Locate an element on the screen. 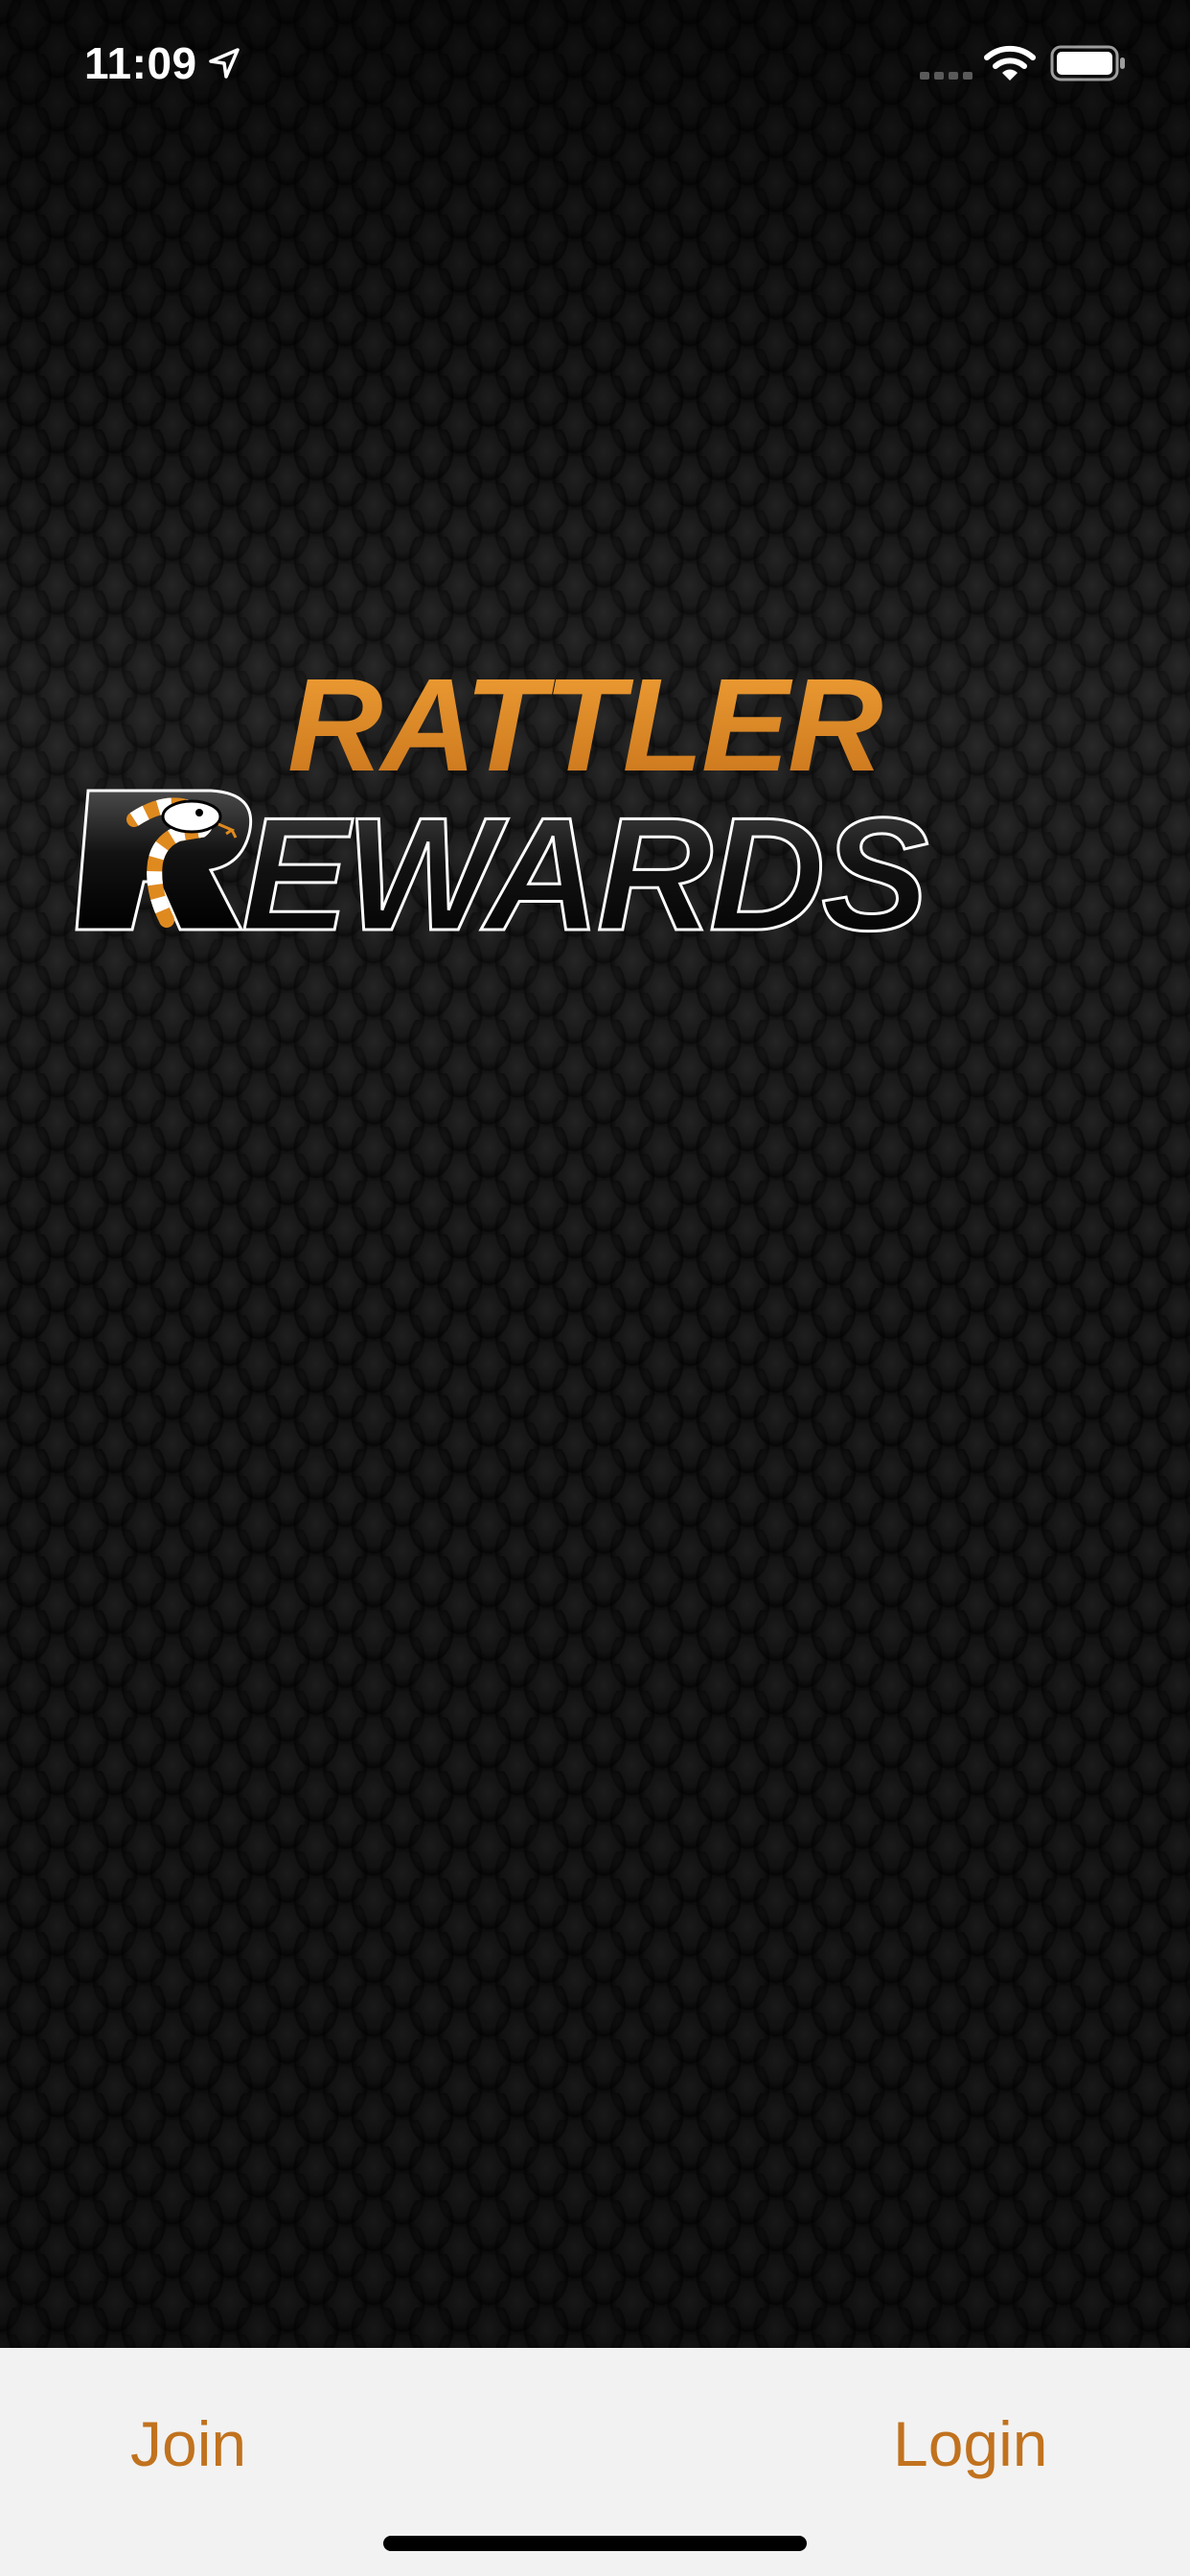  home-indicator is located at coordinates (595, 2543).